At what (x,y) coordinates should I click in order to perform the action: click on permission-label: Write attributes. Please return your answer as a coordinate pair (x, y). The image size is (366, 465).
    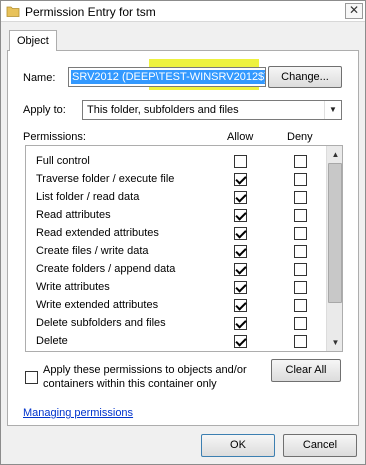
    Looking at the image, I should click on (73, 287).